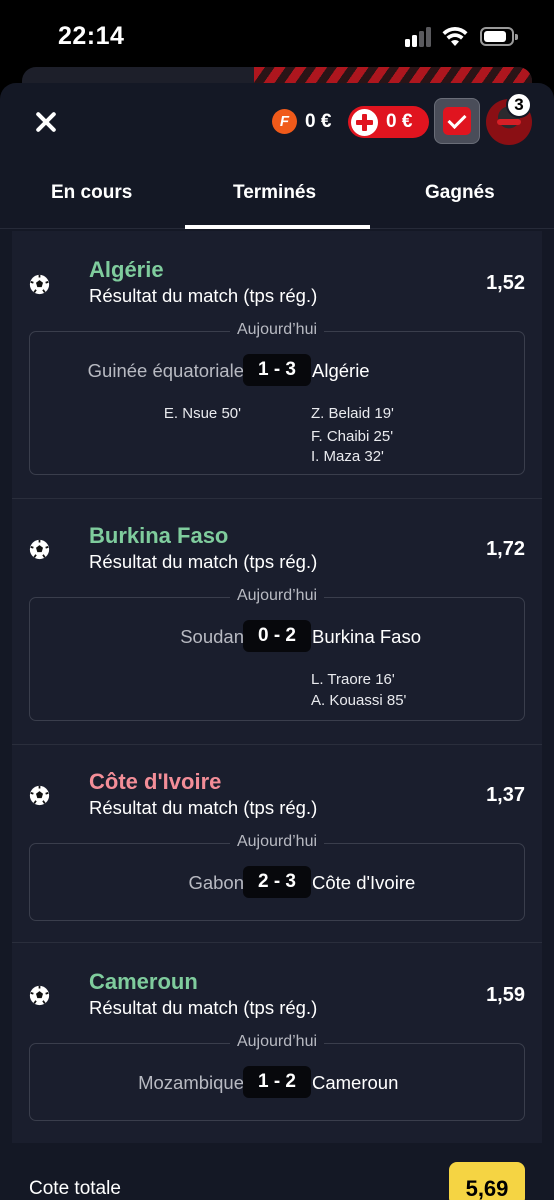  I want to click on bet-pick: Cameroun, so click(143, 981).